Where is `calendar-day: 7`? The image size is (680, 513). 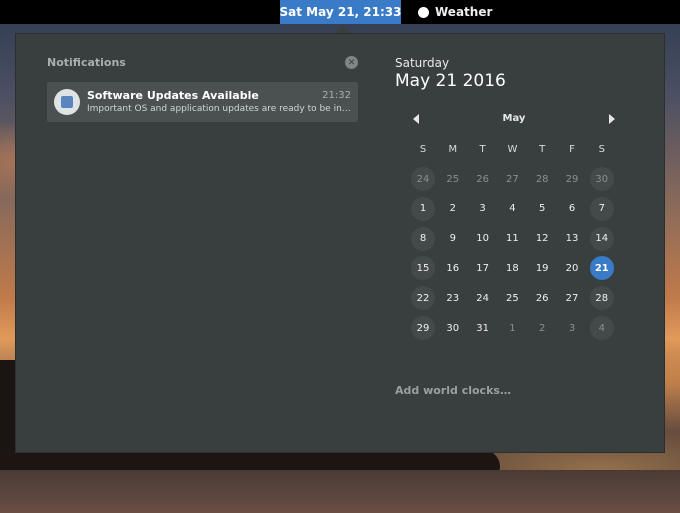 calendar-day: 7 is located at coordinates (601, 208).